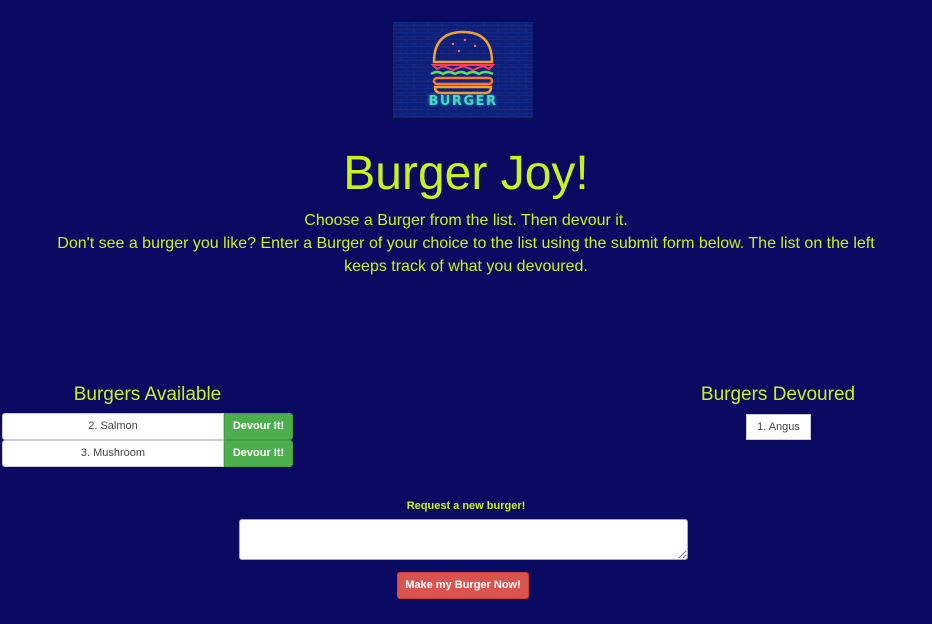 The width and height of the screenshot is (932, 624). Describe the element at coordinates (113, 453) in the screenshot. I see `burger-name: 3. Mushroom` at that location.